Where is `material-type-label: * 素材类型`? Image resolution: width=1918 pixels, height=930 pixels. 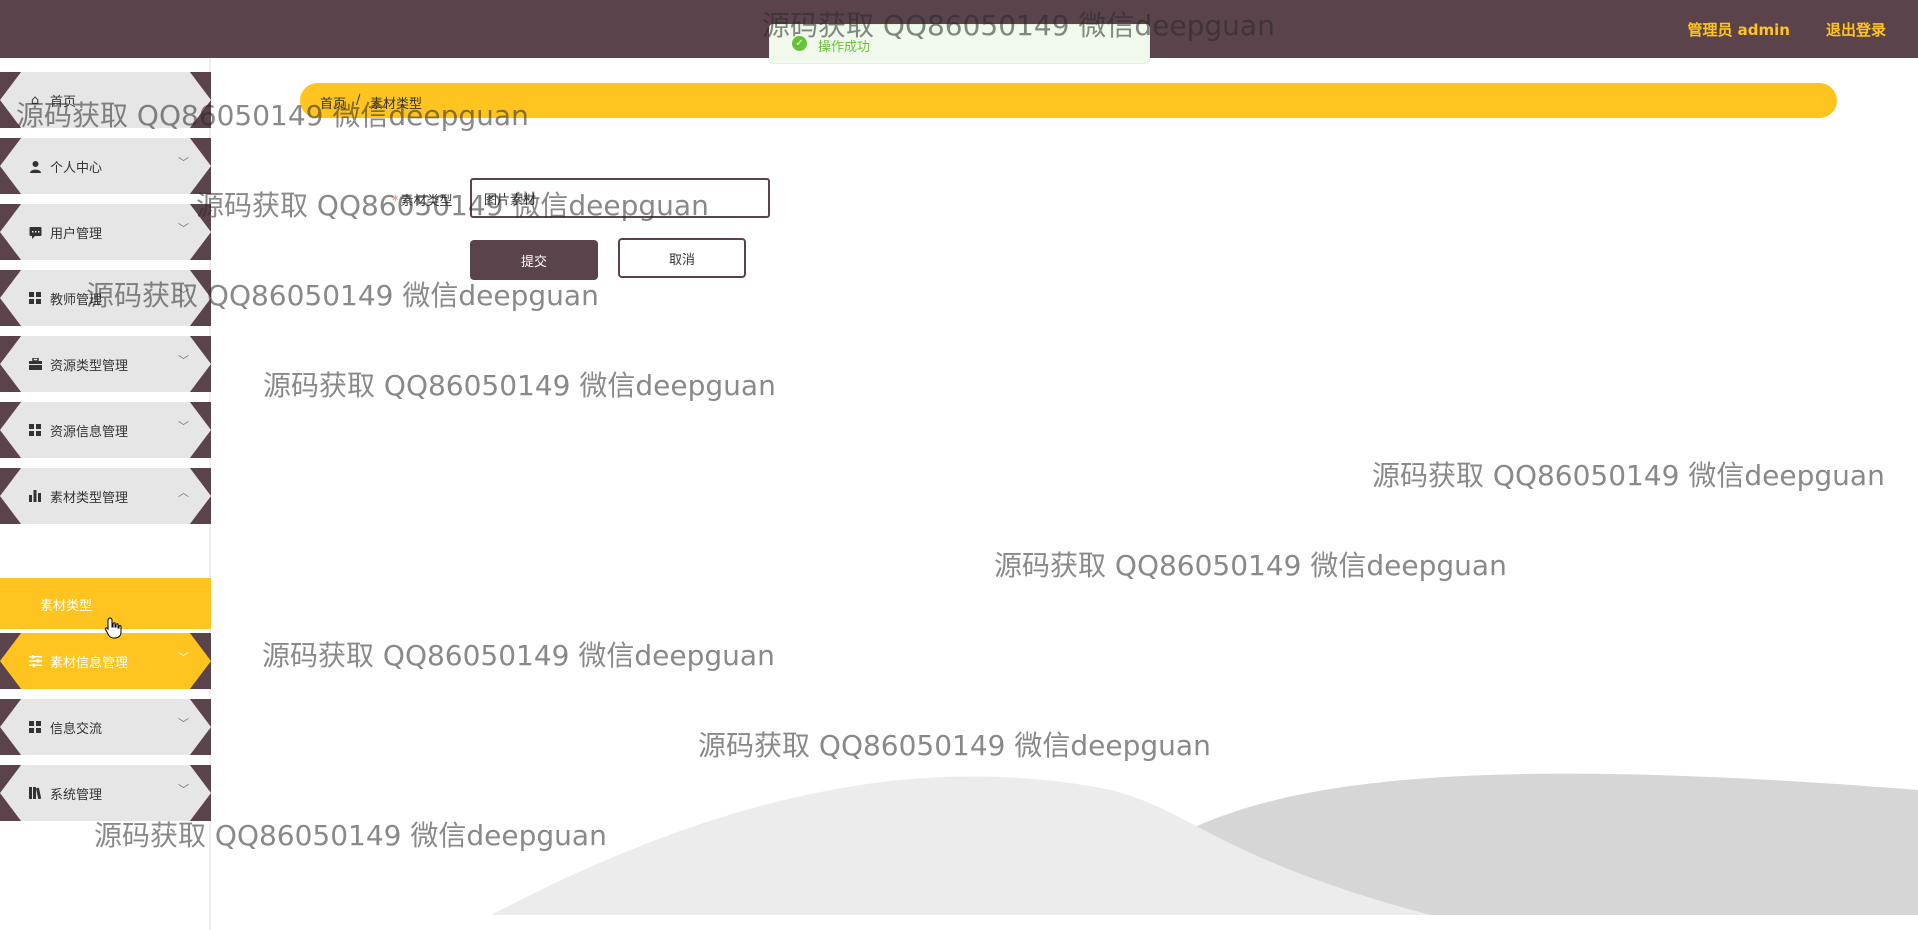 material-type-label: * 素材类型 is located at coordinates (422, 201).